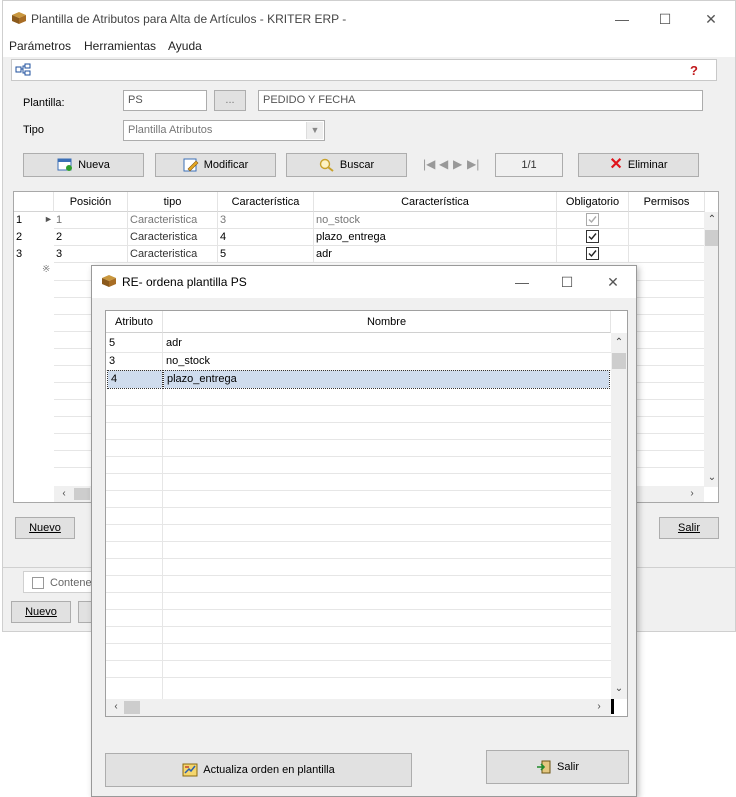 The width and height of the screenshot is (736, 797). What do you see at coordinates (19, 254) in the screenshot?
I see `grid-row-number: 3` at bounding box center [19, 254].